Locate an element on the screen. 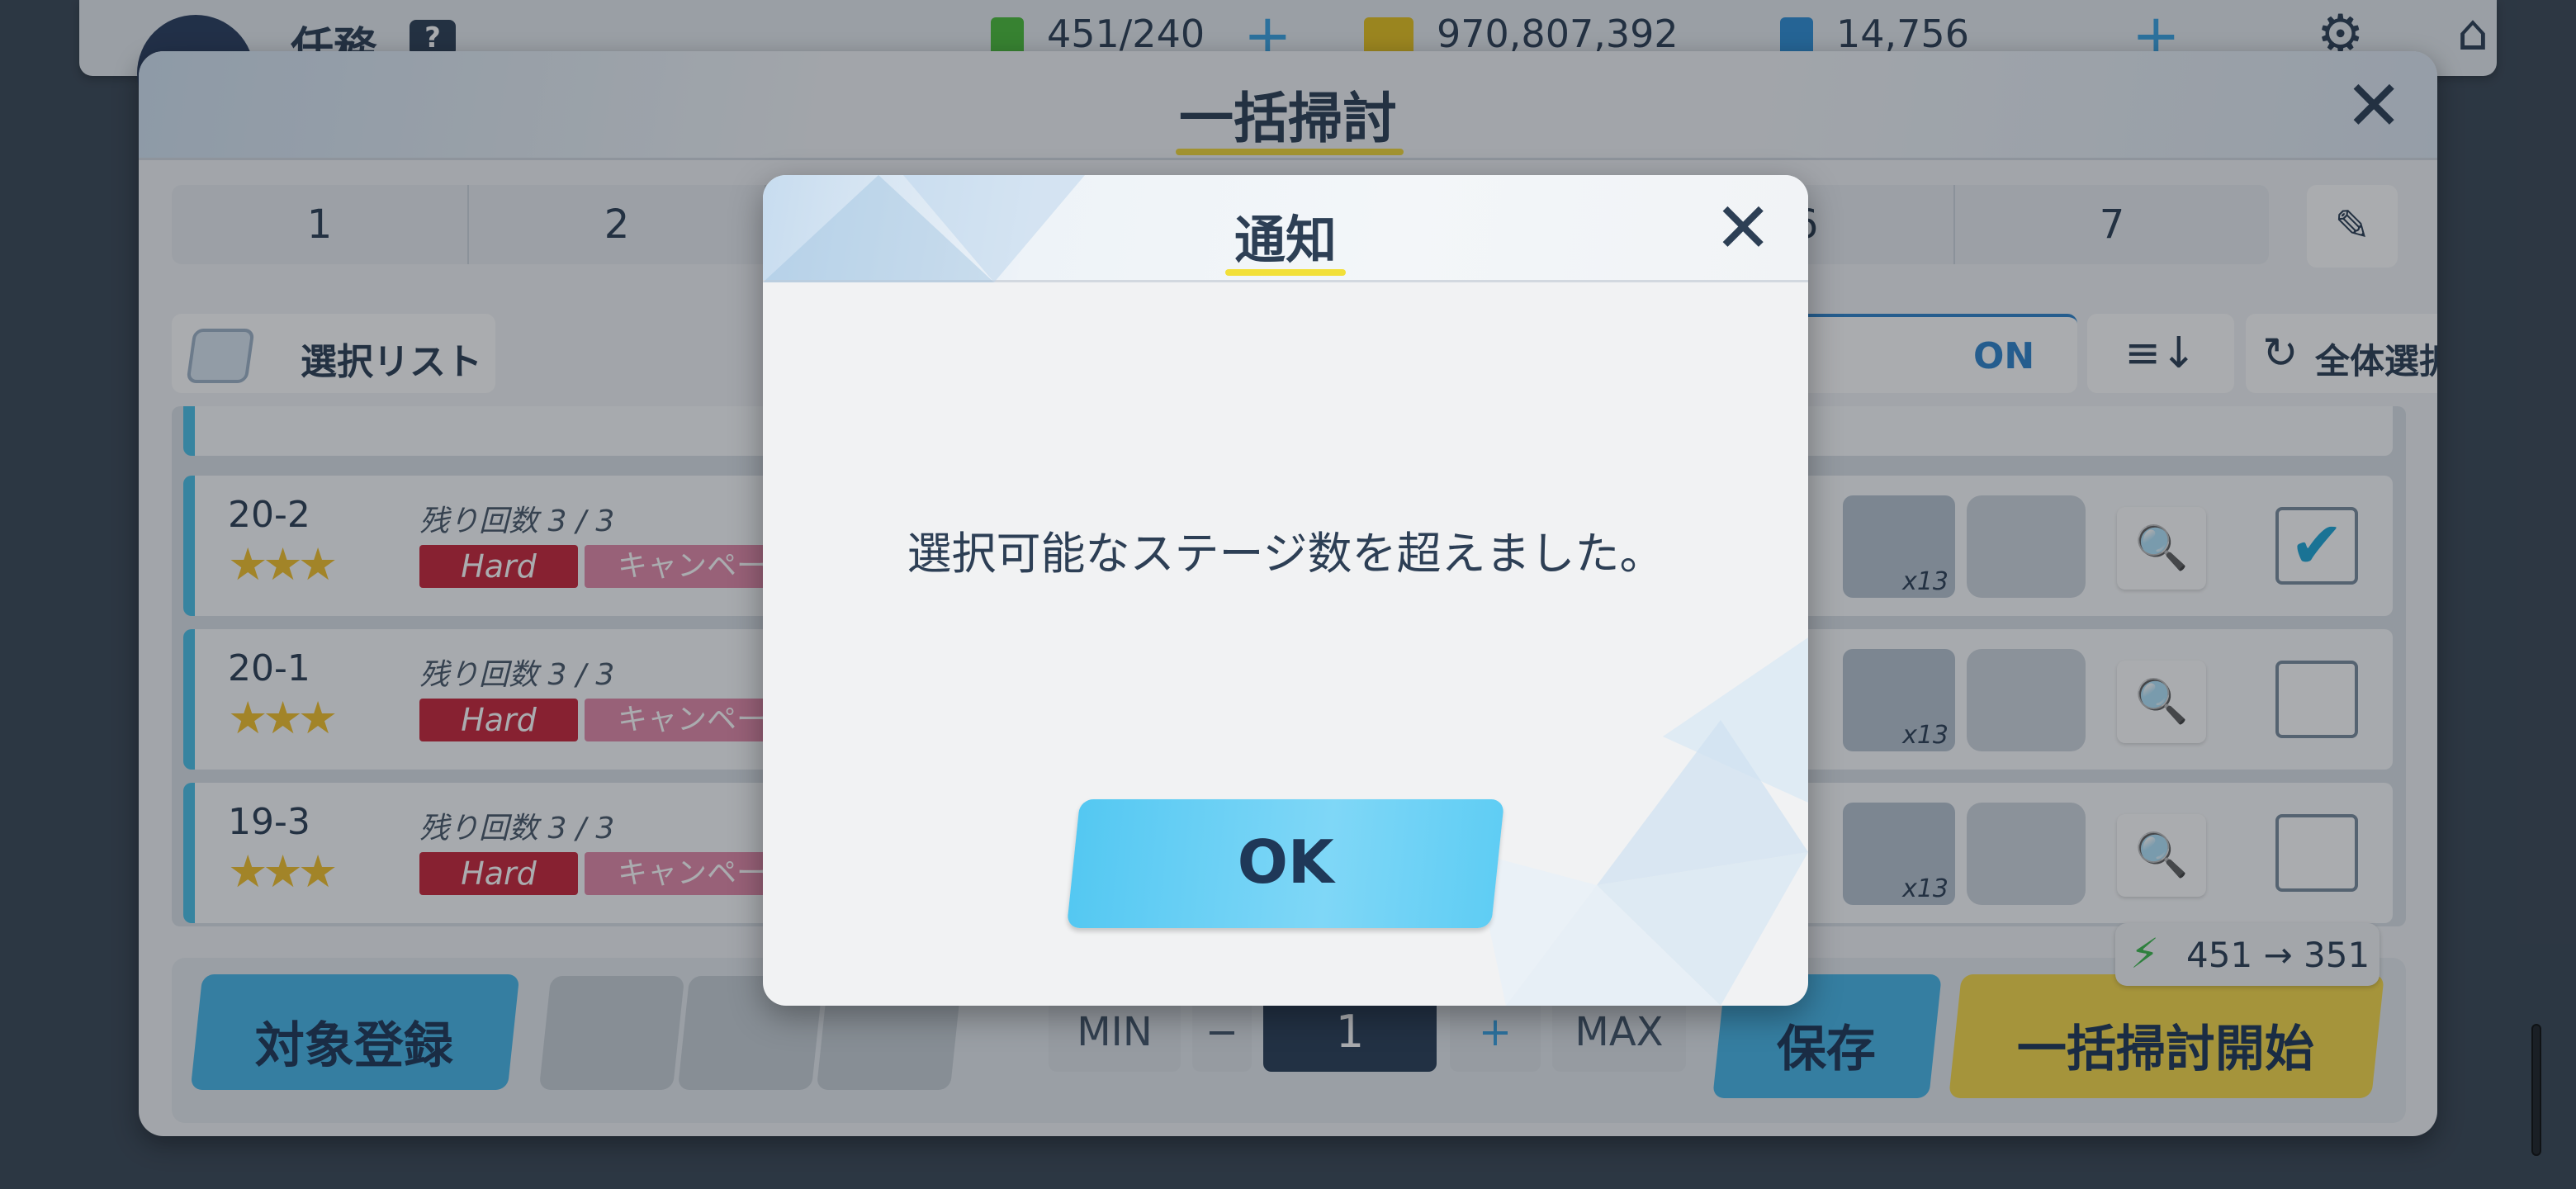 This screenshot has width=2576, height=1189. scrollbar is located at coordinates (2536, 1090).